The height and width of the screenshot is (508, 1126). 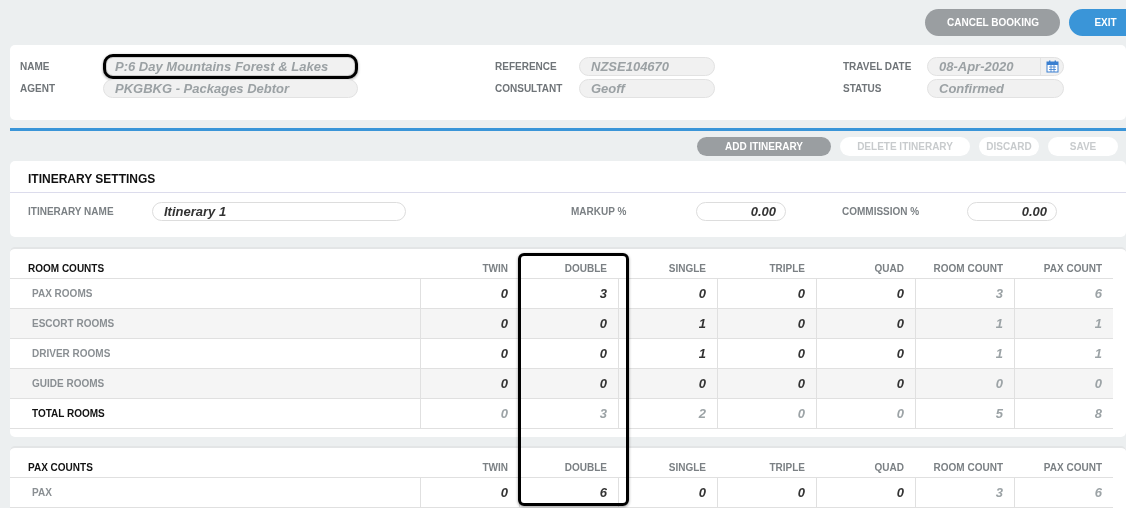 What do you see at coordinates (878, 66) in the screenshot?
I see `field-label: TRAVEL DATE` at bounding box center [878, 66].